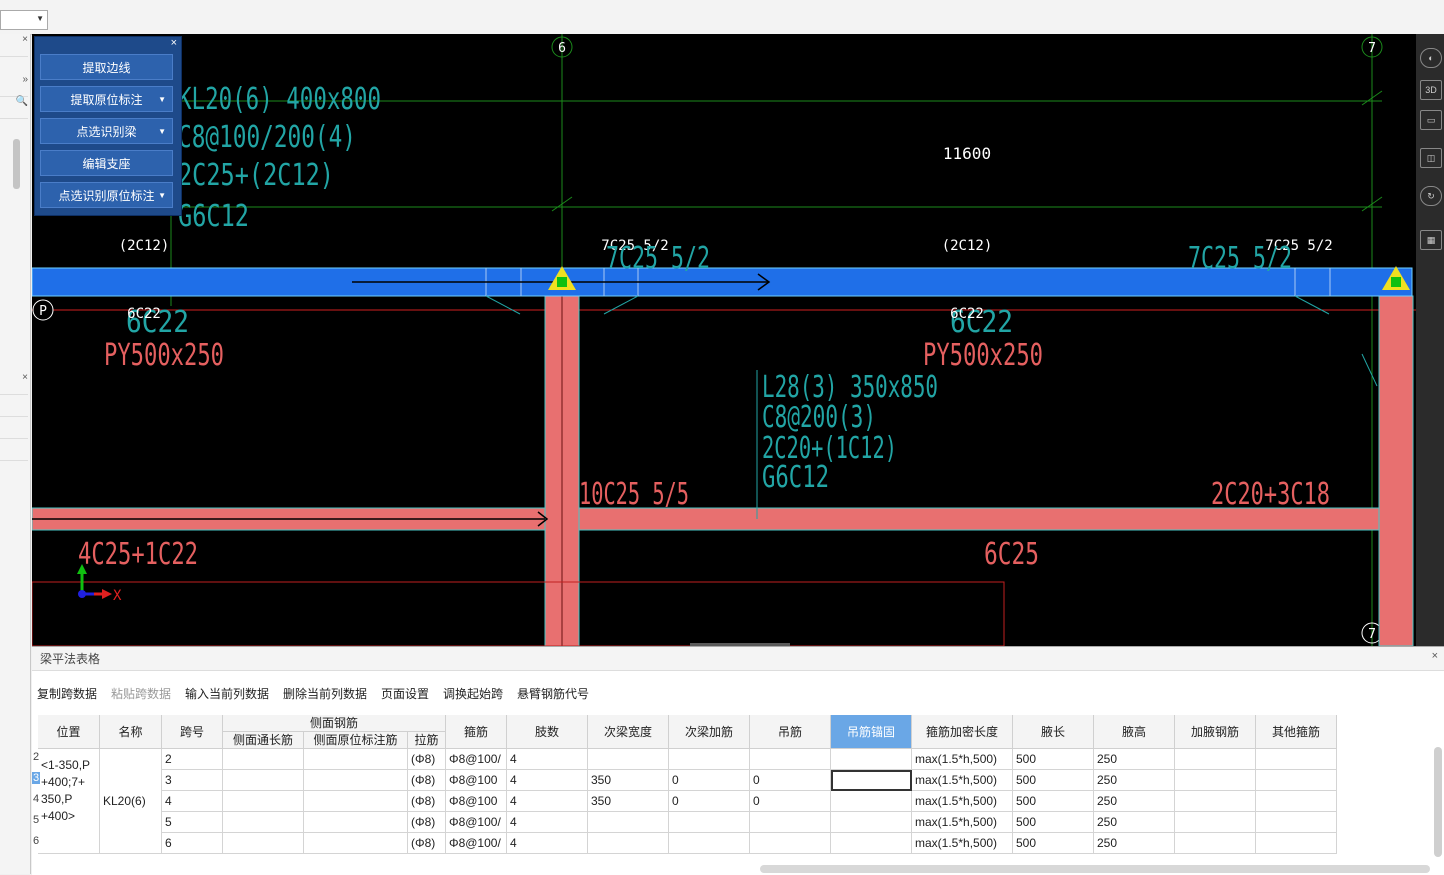 The width and height of the screenshot is (1444, 875). Describe the element at coordinates (106, 131) in the screenshot. I see `pick-recognize-beam-button: 点选识别梁 ▼` at that location.